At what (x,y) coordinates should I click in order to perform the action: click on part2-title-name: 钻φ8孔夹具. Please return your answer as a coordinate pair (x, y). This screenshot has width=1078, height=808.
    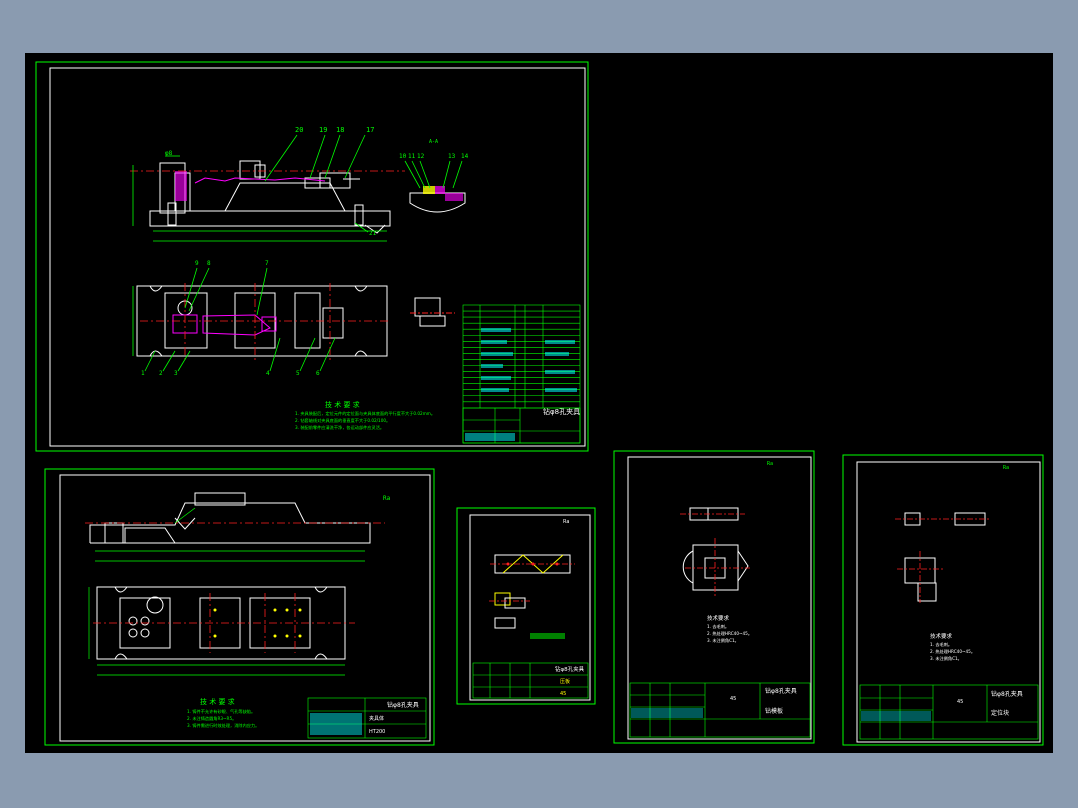
    Looking at the image, I should click on (1007, 694).